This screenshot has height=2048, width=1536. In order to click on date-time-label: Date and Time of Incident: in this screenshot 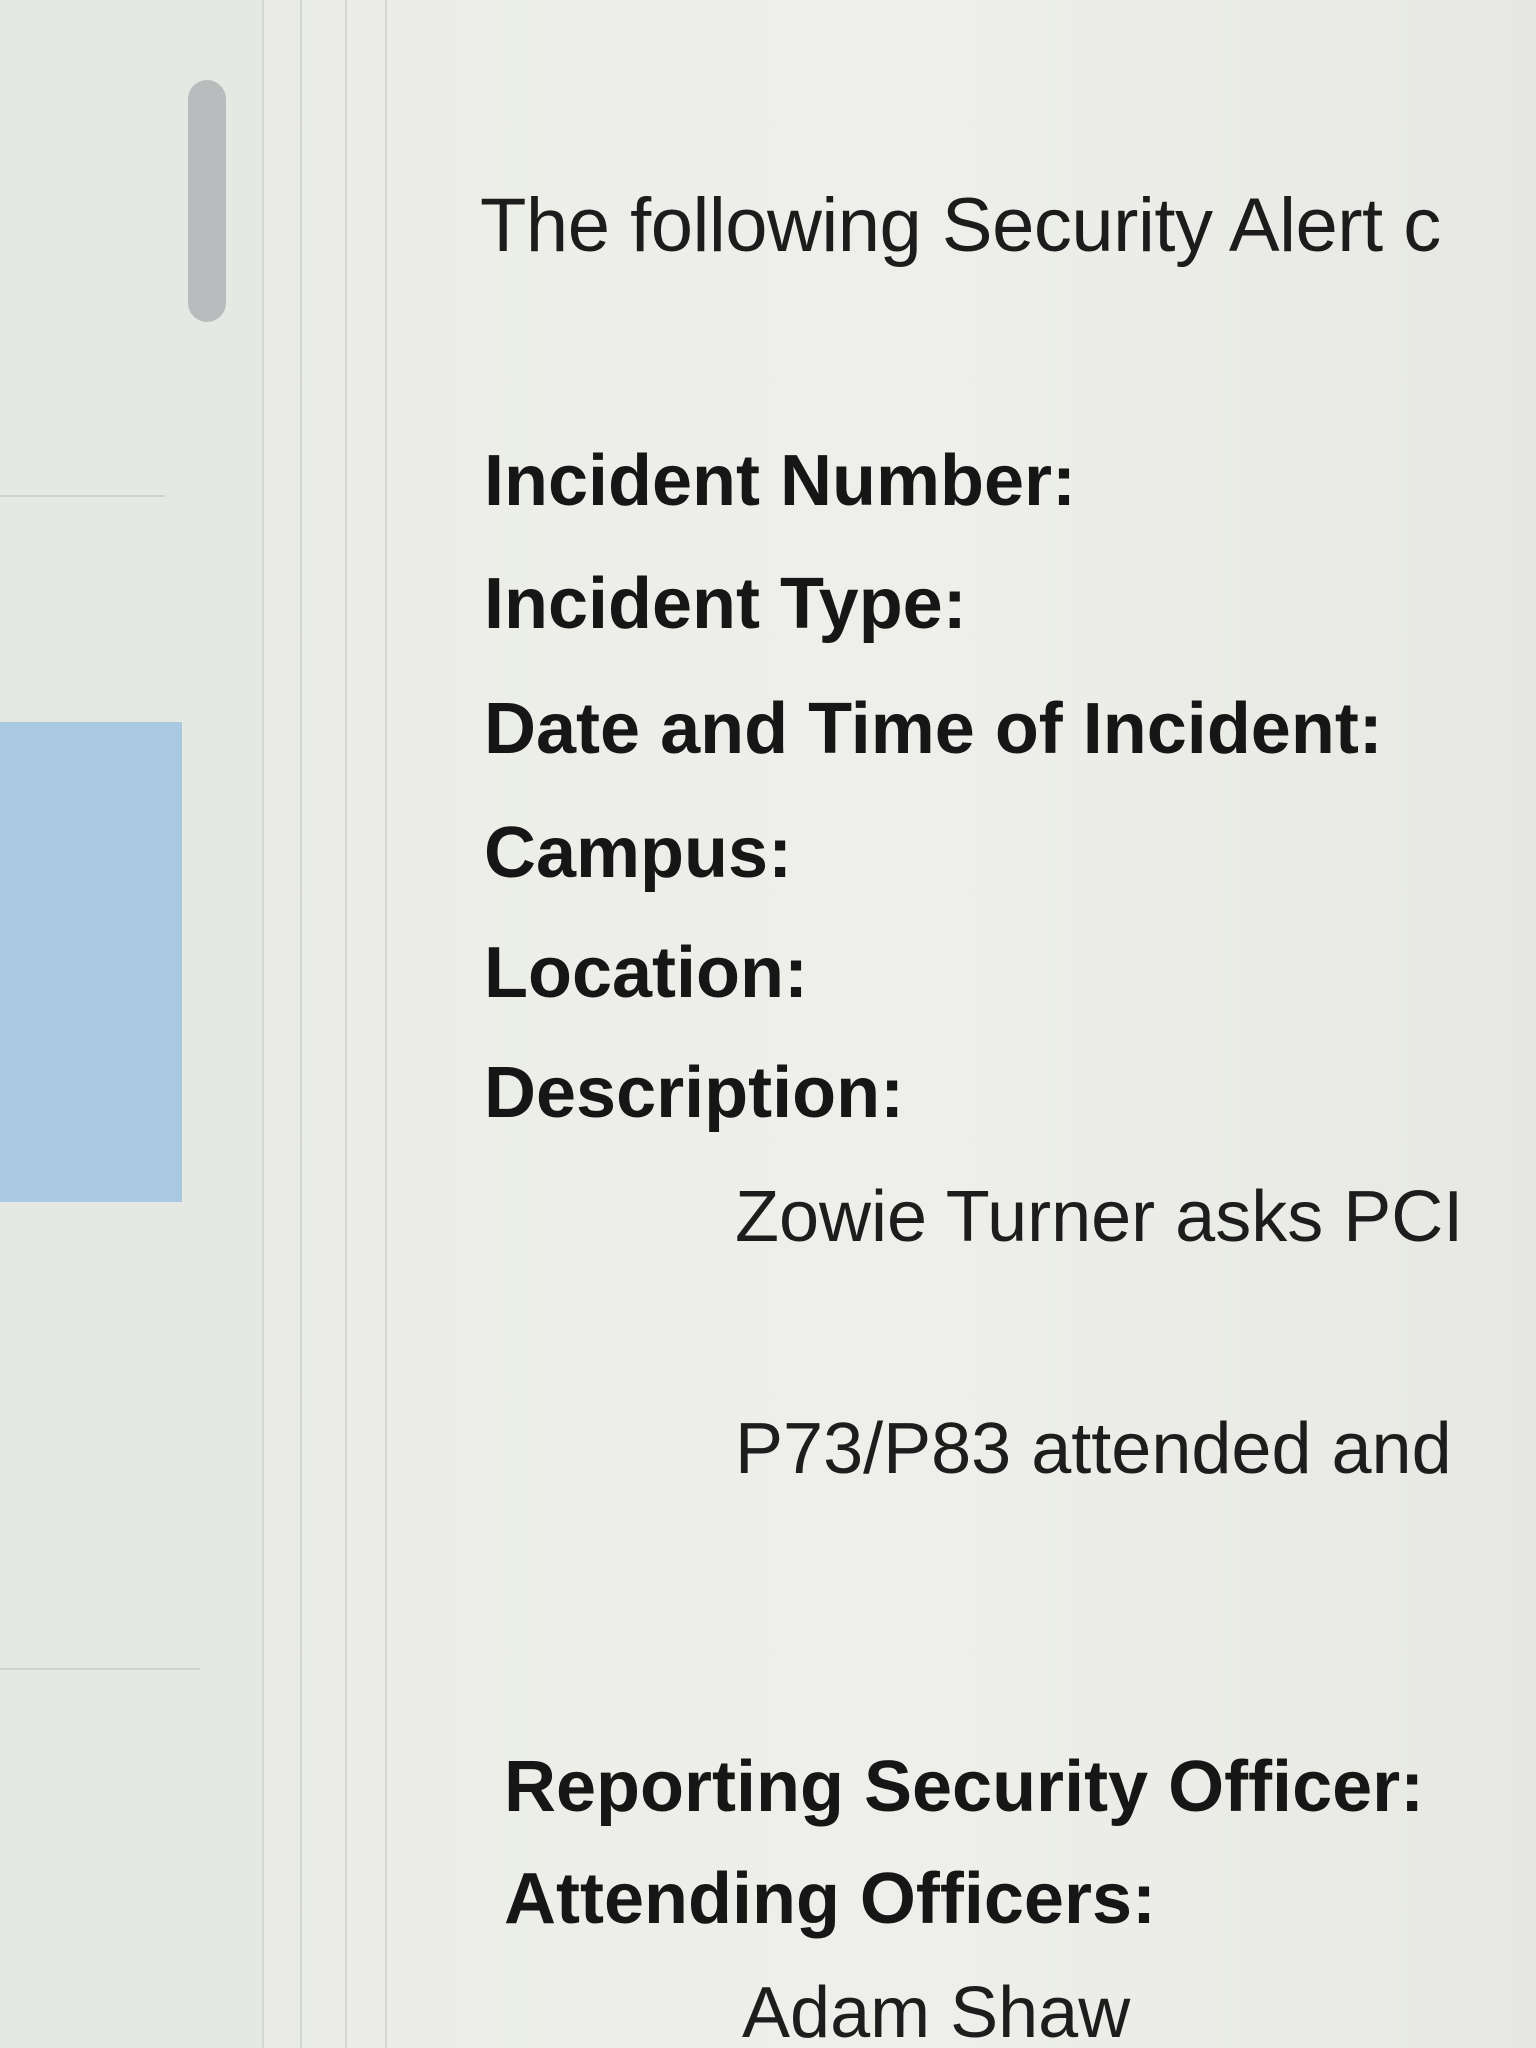, I will do `click(933, 729)`.